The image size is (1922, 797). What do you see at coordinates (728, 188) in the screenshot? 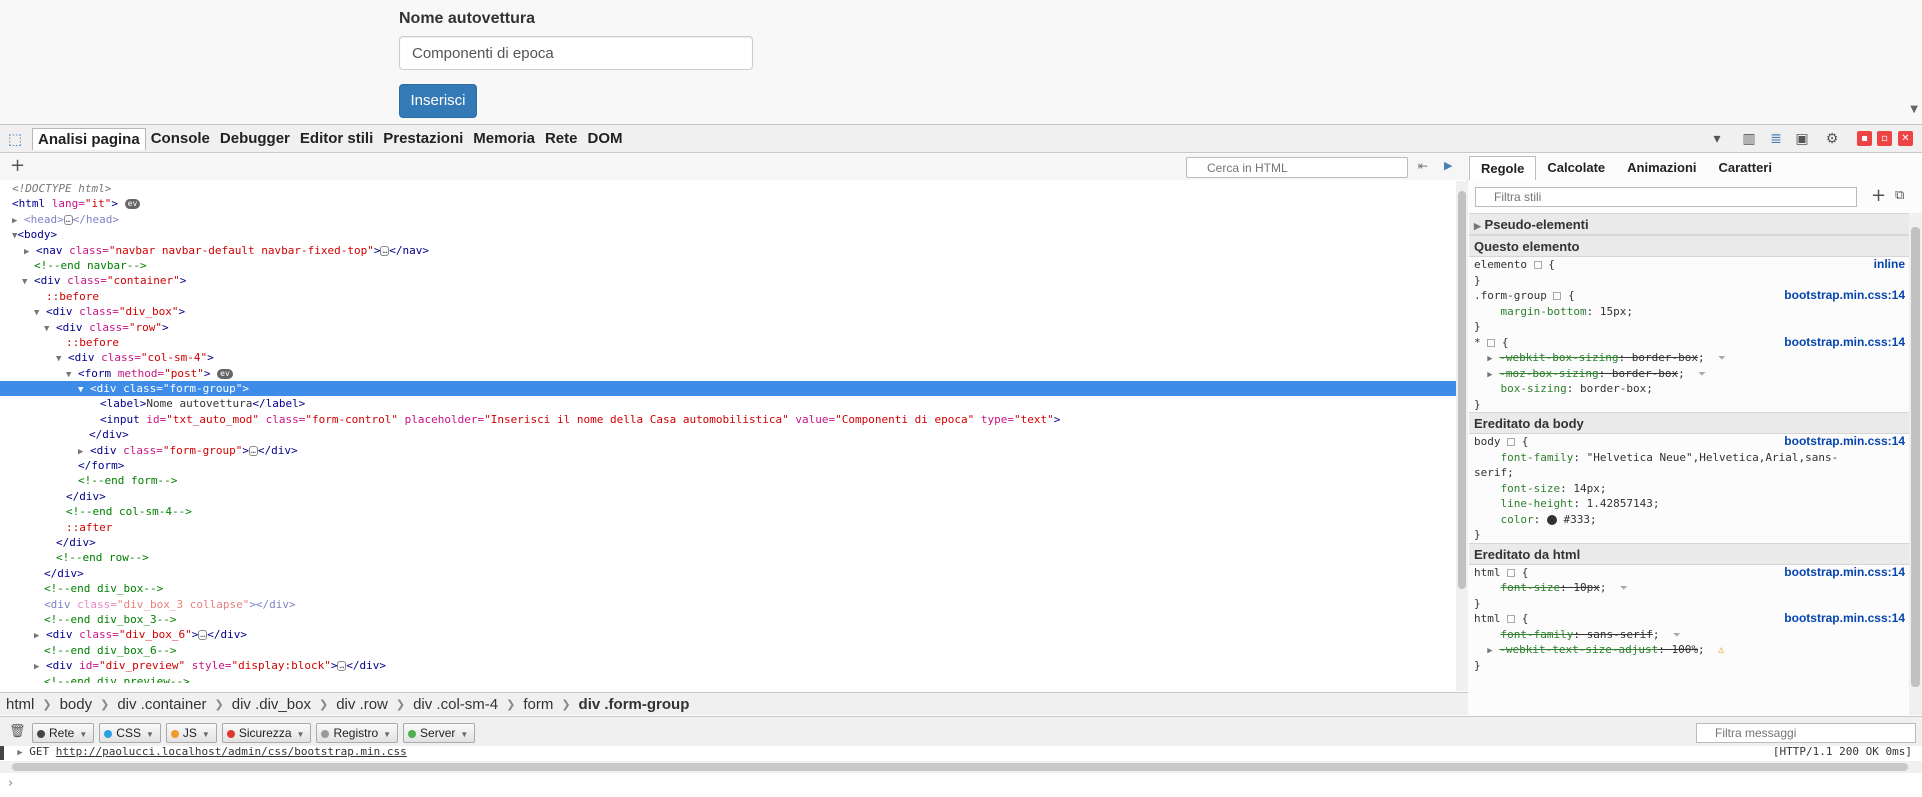
I see `node-doctype: <!DOCTYPE html>` at bounding box center [728, 188].